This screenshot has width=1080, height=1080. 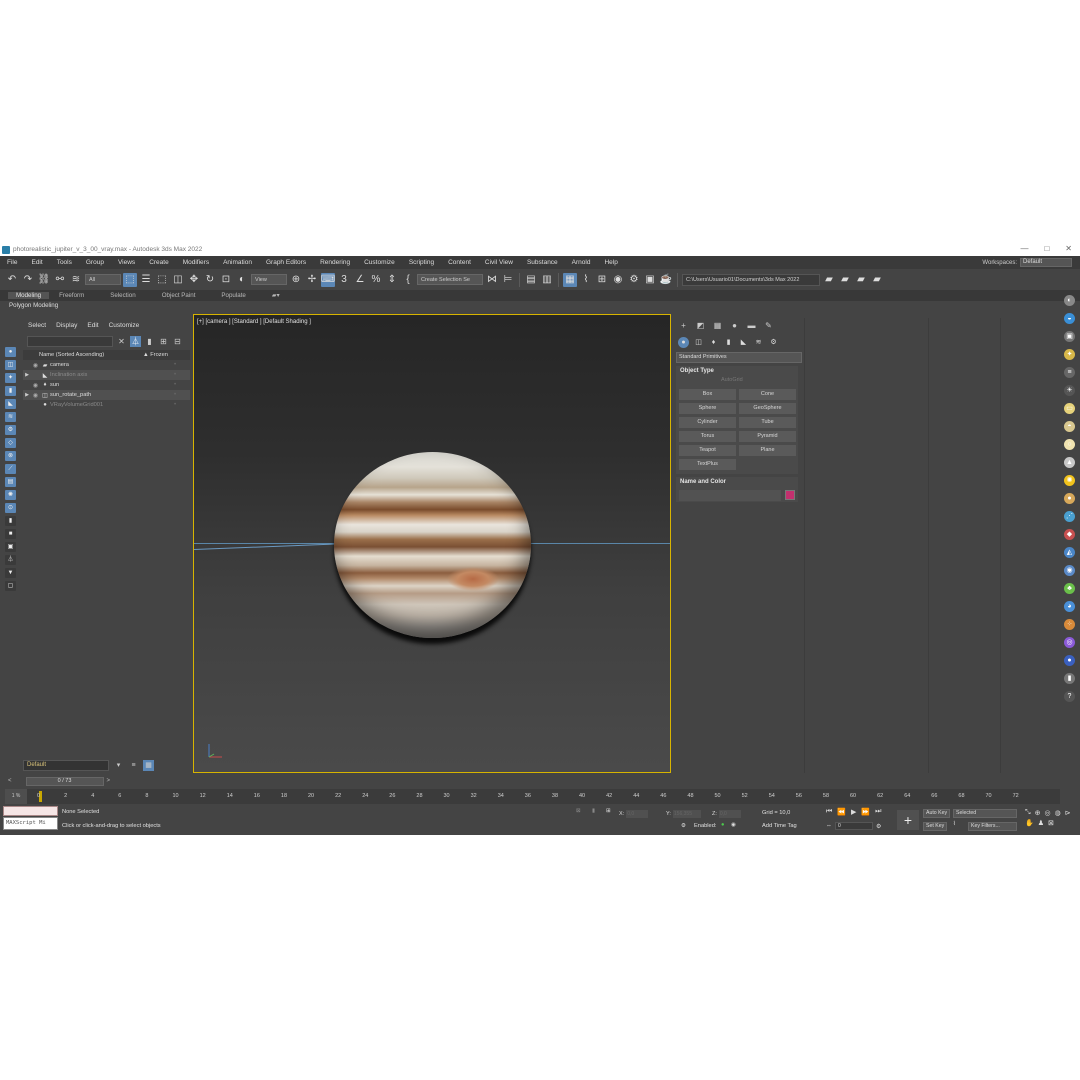 What do you see at coordinates (1069, 318) in the screenshot?
I see `vray-icon: ◒` at bounding box center [1069, 318].